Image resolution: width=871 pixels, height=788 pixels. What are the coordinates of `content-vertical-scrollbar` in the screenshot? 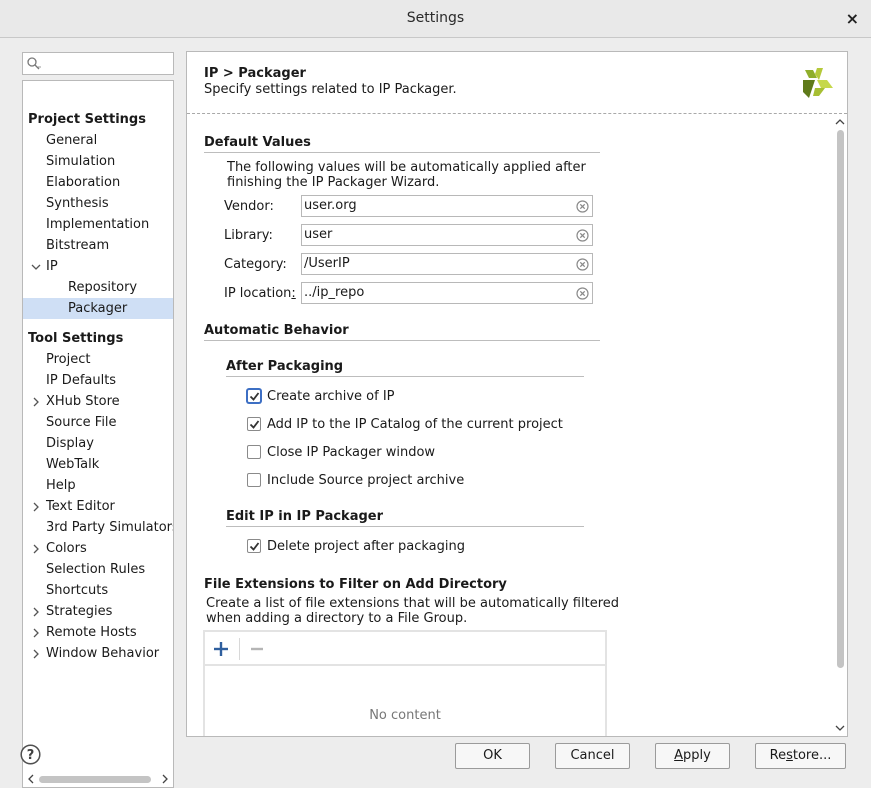 It's located at (840, 425).